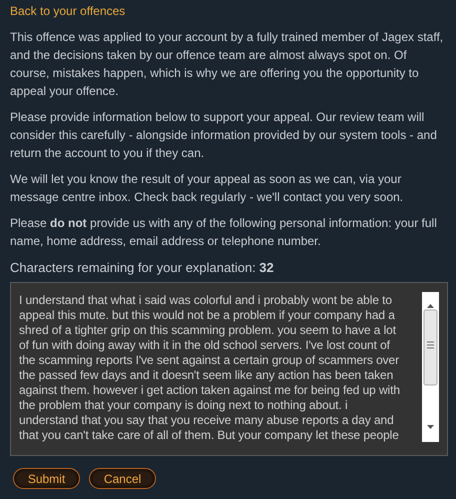  I want to click on info-paragraph: Please provide information below to support your appeal. Our review team will consider this carefully - alongside information provided by our system tools - and return the account to you if they can., so click(224, 135).